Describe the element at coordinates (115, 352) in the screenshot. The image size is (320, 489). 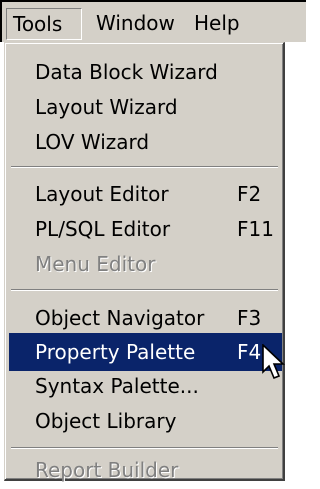
I see `menu-item-label: Property Palette` at that location.